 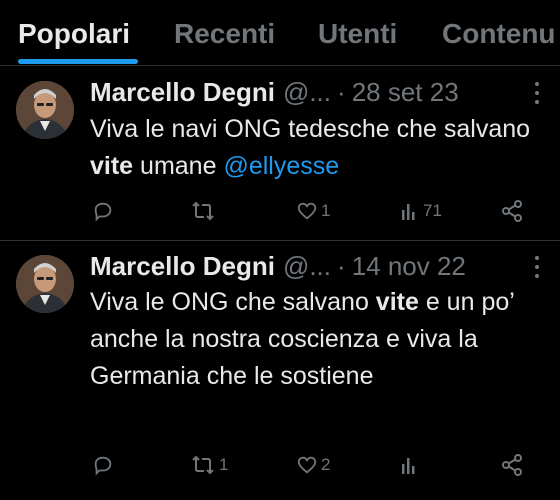 I want to click on like-count: 1, so click(x=326, y=210).